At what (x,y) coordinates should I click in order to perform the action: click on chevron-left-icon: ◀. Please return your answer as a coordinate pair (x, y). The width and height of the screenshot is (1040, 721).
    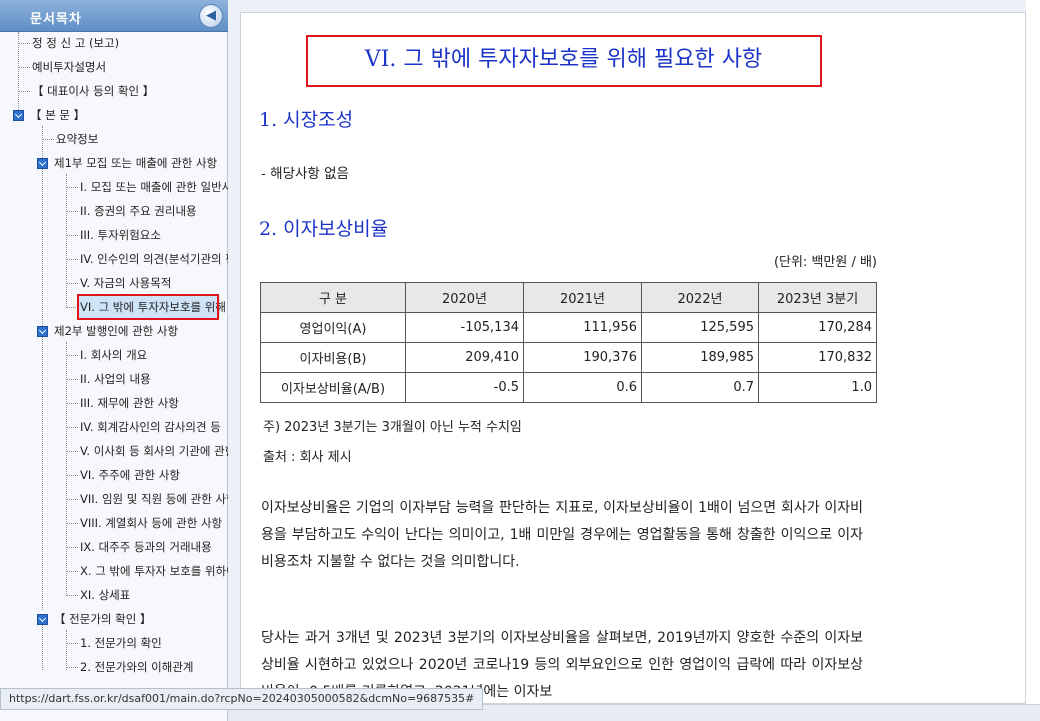
    Looking at the image, I should click on (211, 15).